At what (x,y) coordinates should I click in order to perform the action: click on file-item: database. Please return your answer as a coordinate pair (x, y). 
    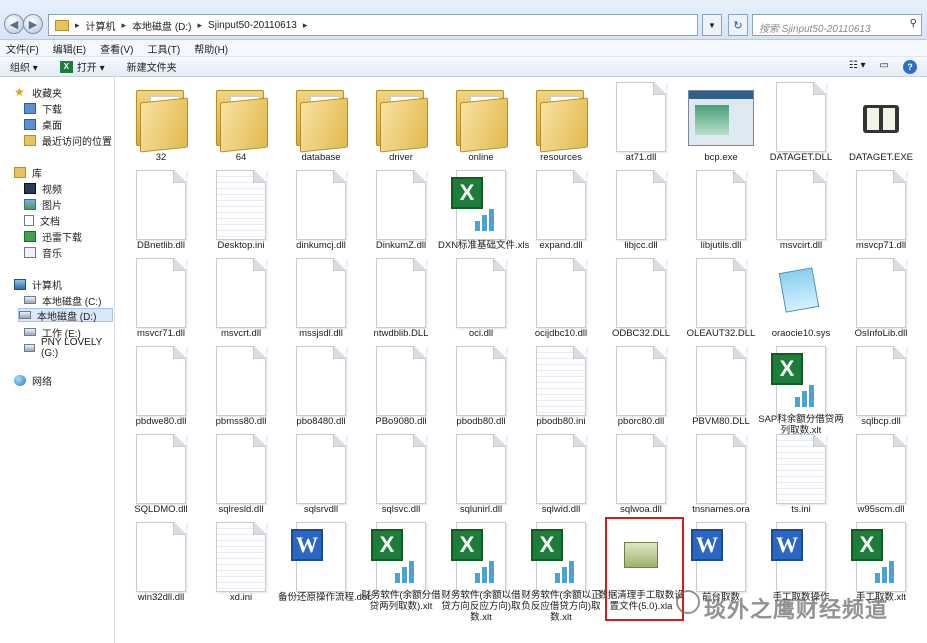
    Looking at the image, I should click on (321, 120).